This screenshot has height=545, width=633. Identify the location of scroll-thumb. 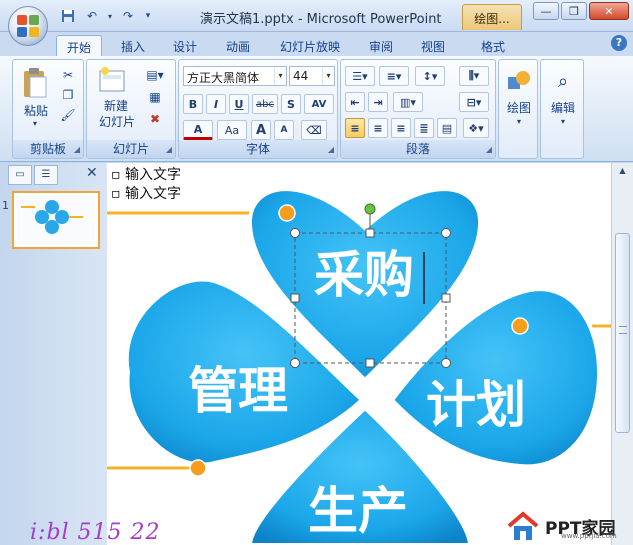
(622, 333).